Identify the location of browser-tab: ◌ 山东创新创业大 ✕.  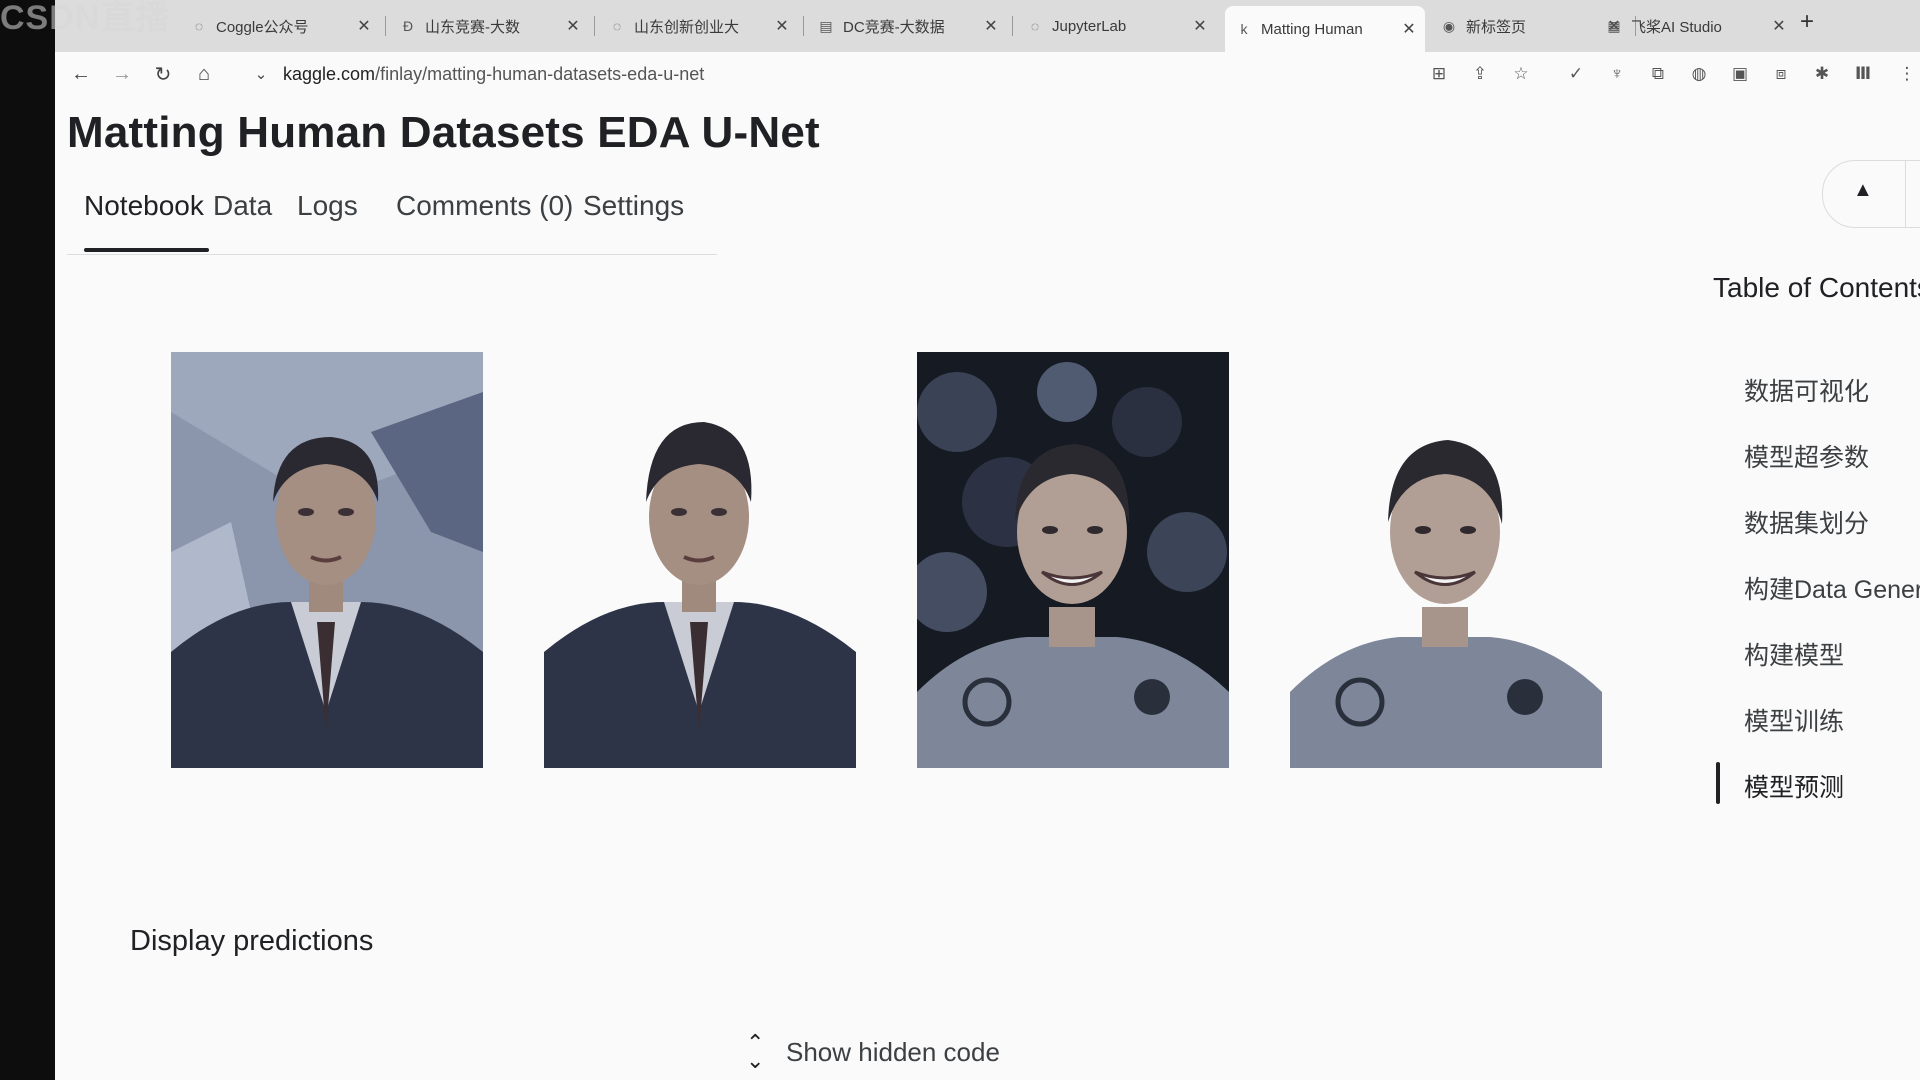
(698, 26).